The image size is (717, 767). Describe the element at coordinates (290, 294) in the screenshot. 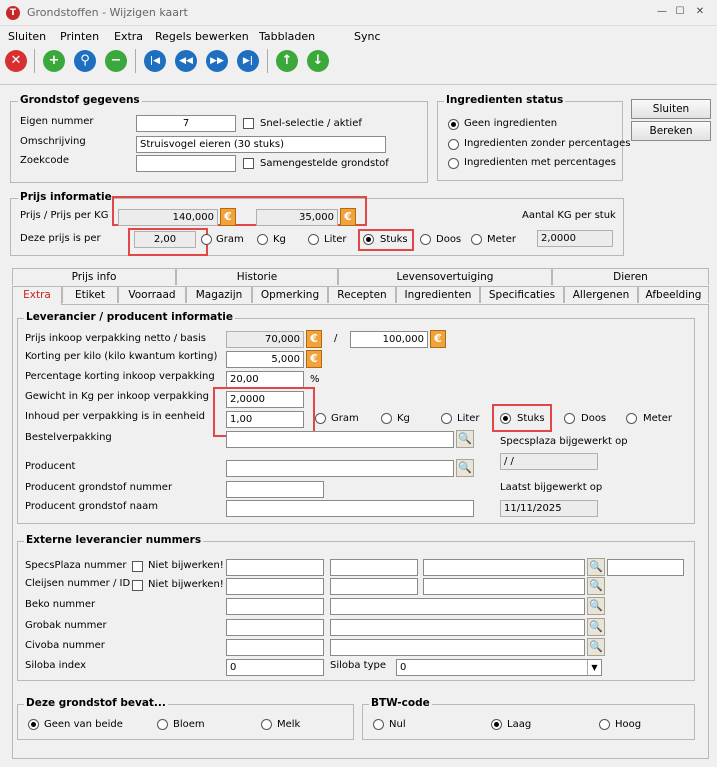

I see `tab-opmerking: Opmerking` at that location.